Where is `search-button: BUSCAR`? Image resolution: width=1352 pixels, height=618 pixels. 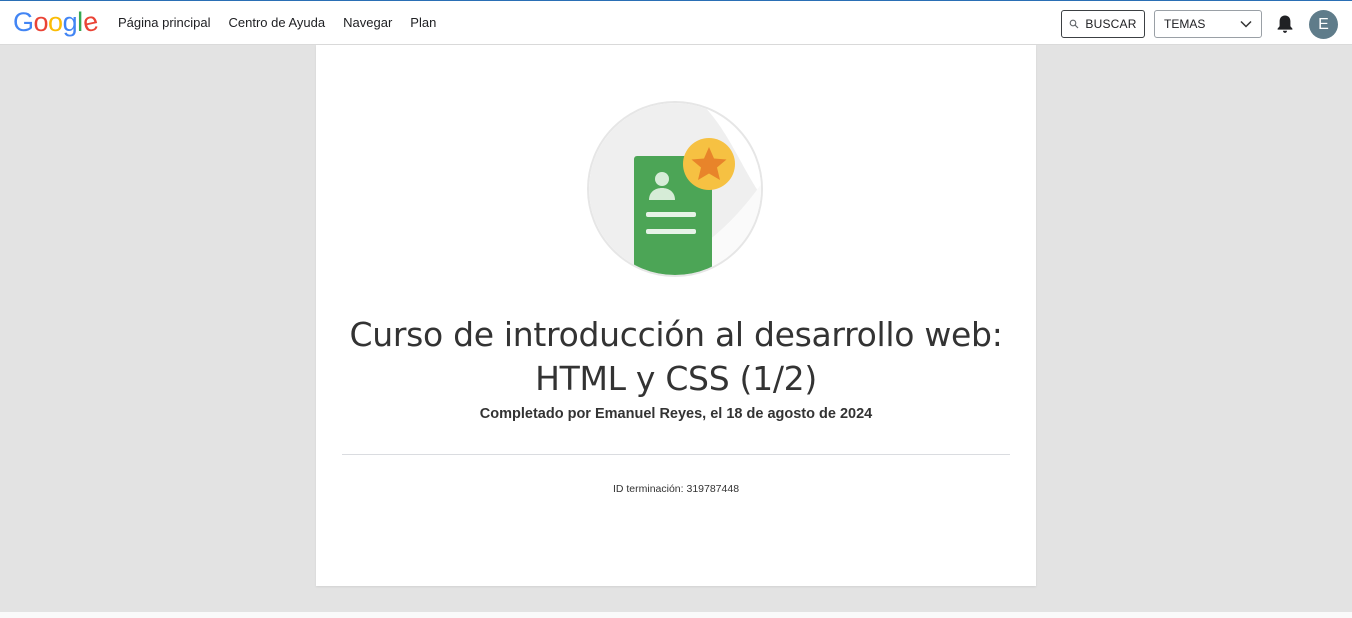
search-button: BUSCAR is located at coordinates (1103, 24).